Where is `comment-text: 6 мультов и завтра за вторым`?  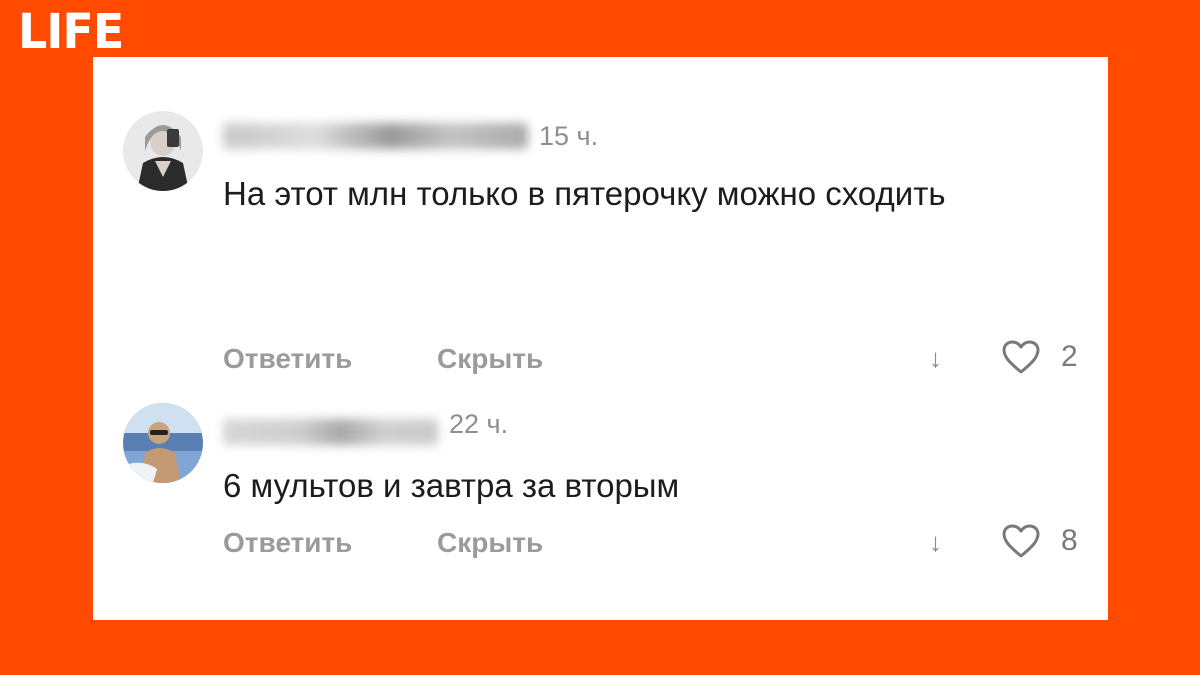 comment-text: 6 мультов и завтра за вторым is located at coordinates (451, 485).